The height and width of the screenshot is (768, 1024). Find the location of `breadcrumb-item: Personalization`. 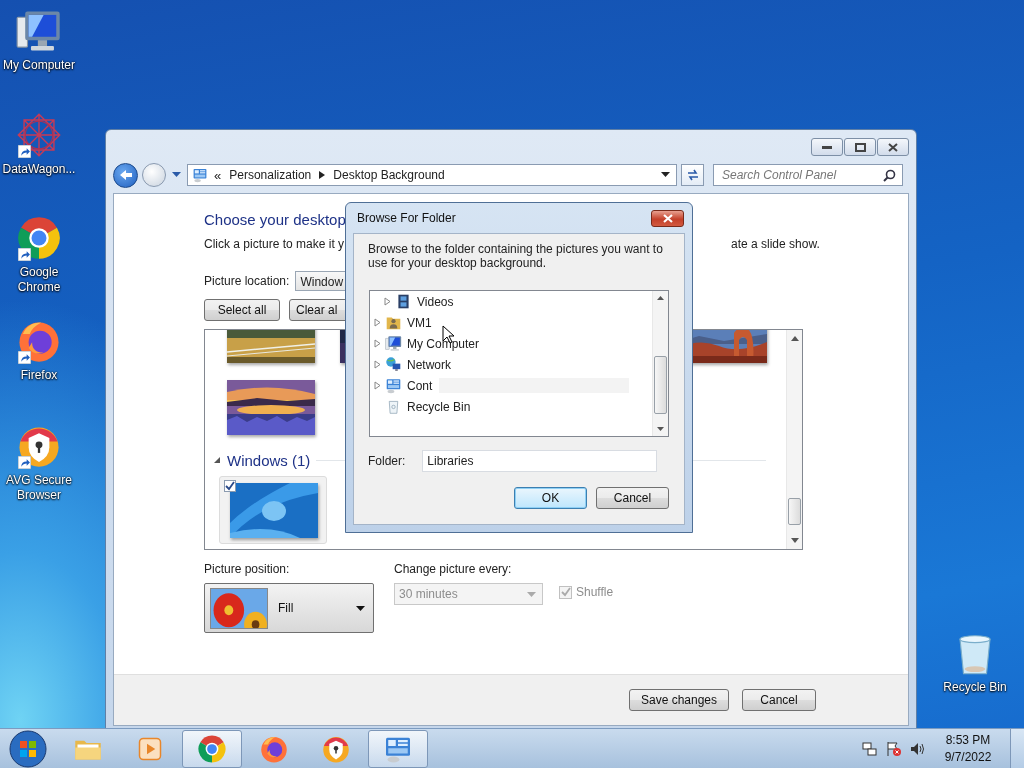

breadcrumb-item: Personalization is located at coordinates (270, 175).